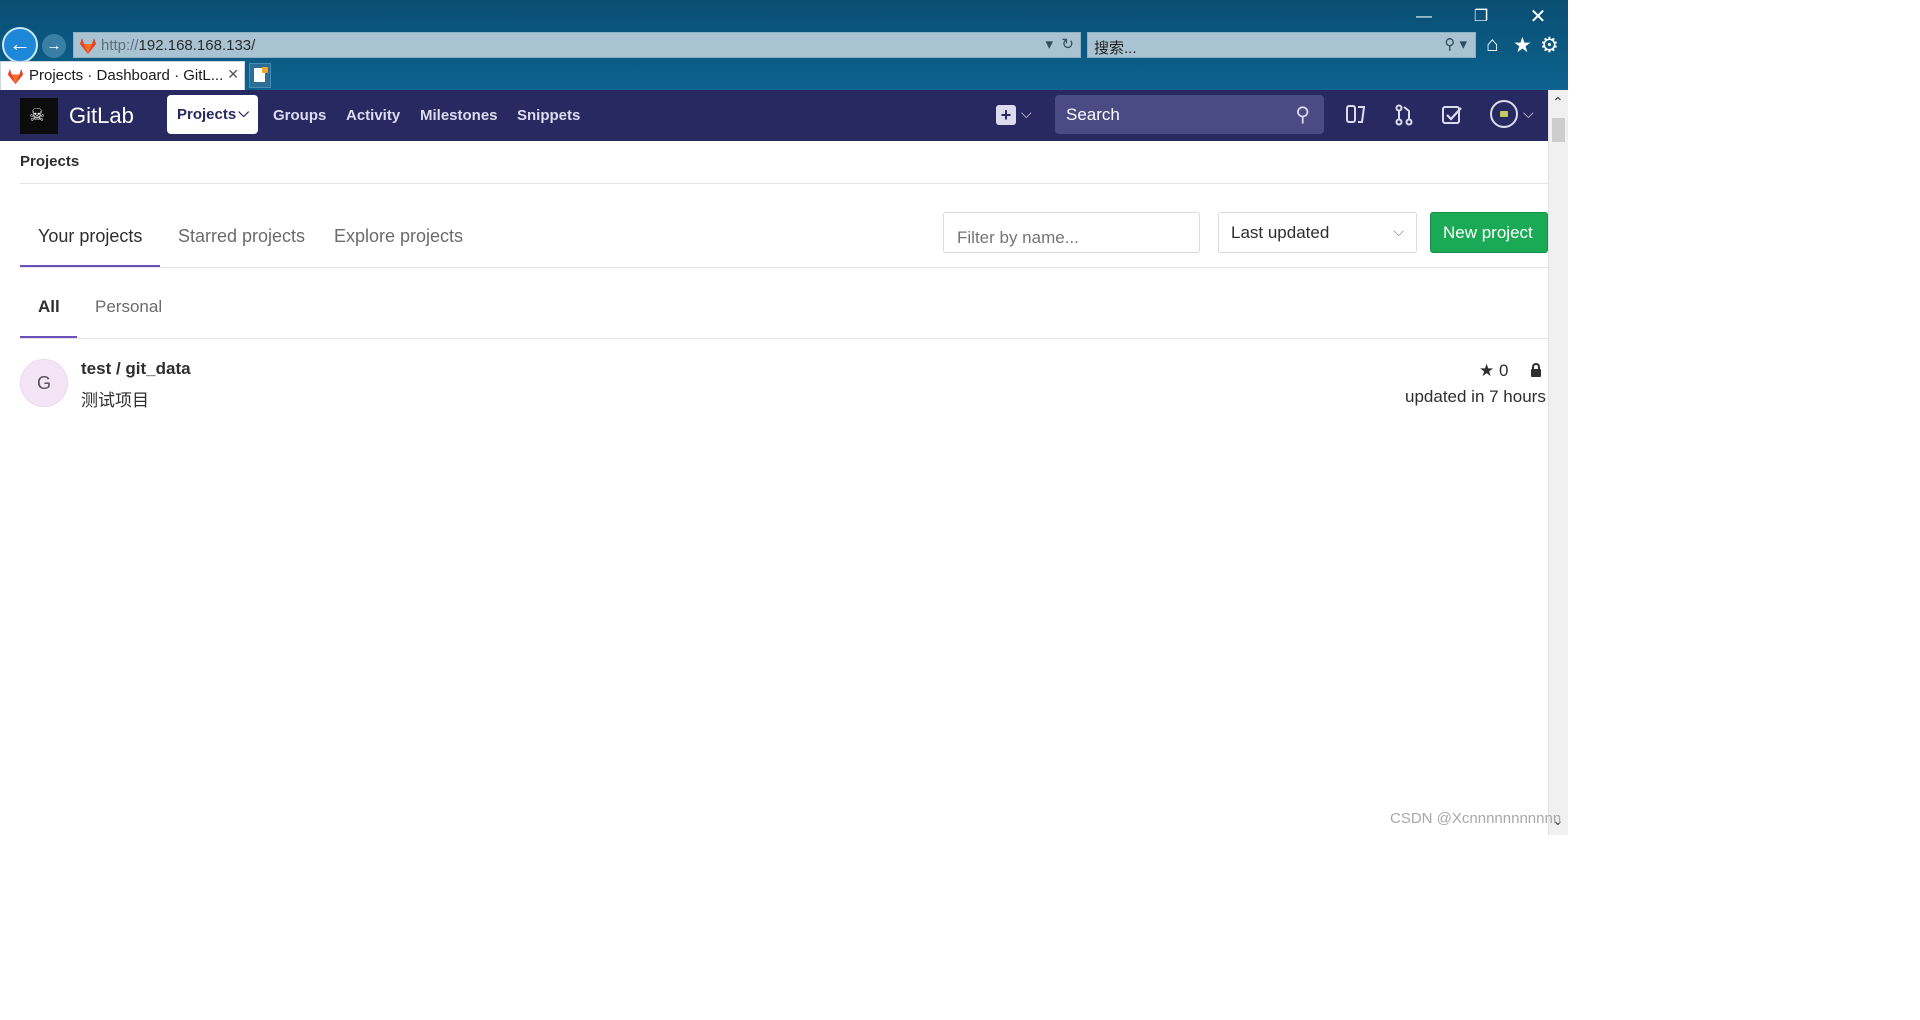 This screenshot has width=1920, height=1020. I want to click on logo-icon: ☠, so click(37, 115).